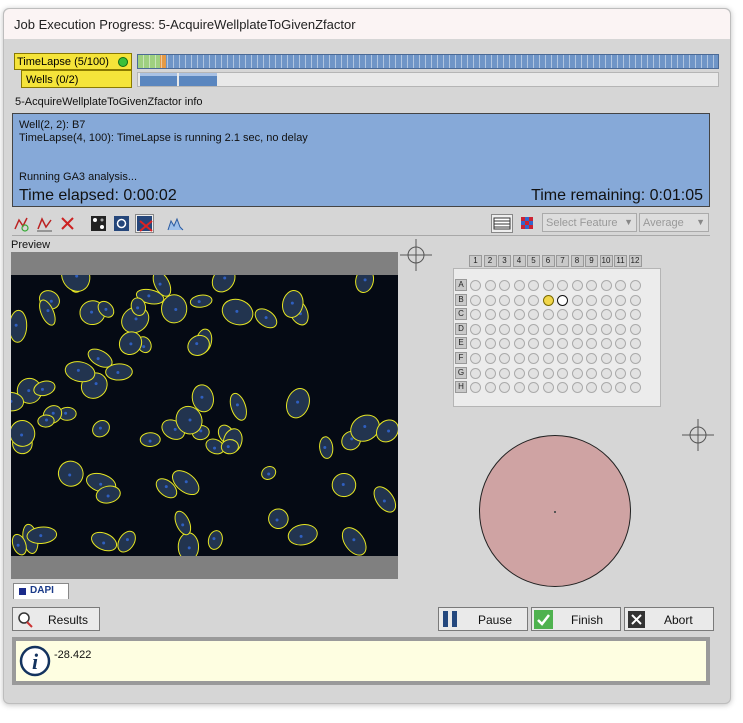 The width and height of the screenshot is (743, 723). Describe the element at coordinates (21, 223) in the screenshot. I see `chart-add-icon` at that location.